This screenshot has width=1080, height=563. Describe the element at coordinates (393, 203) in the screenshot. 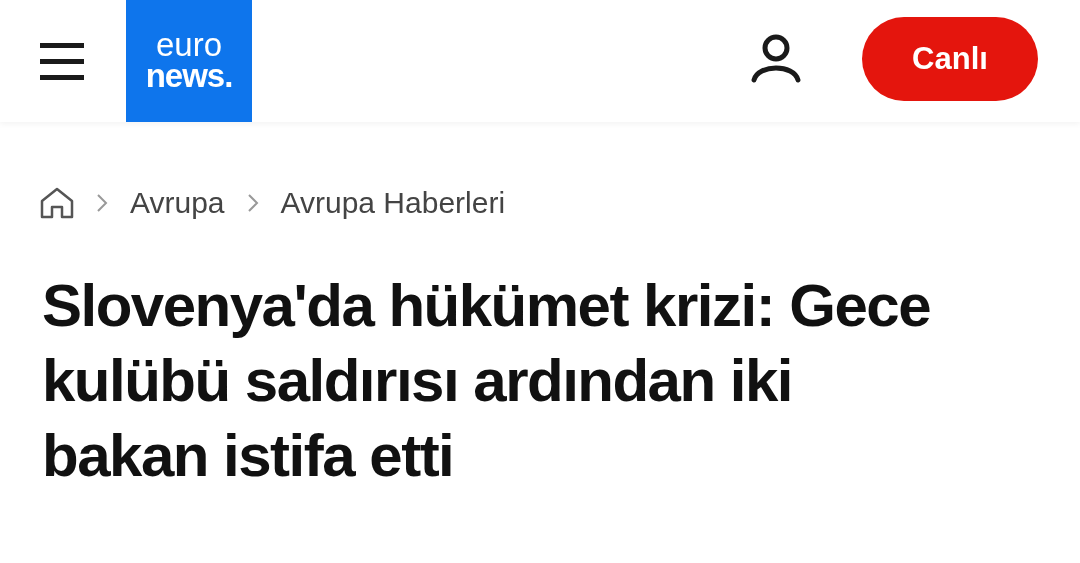

I see `breadcrumb-link: Avrupa Haberleri` at that location.